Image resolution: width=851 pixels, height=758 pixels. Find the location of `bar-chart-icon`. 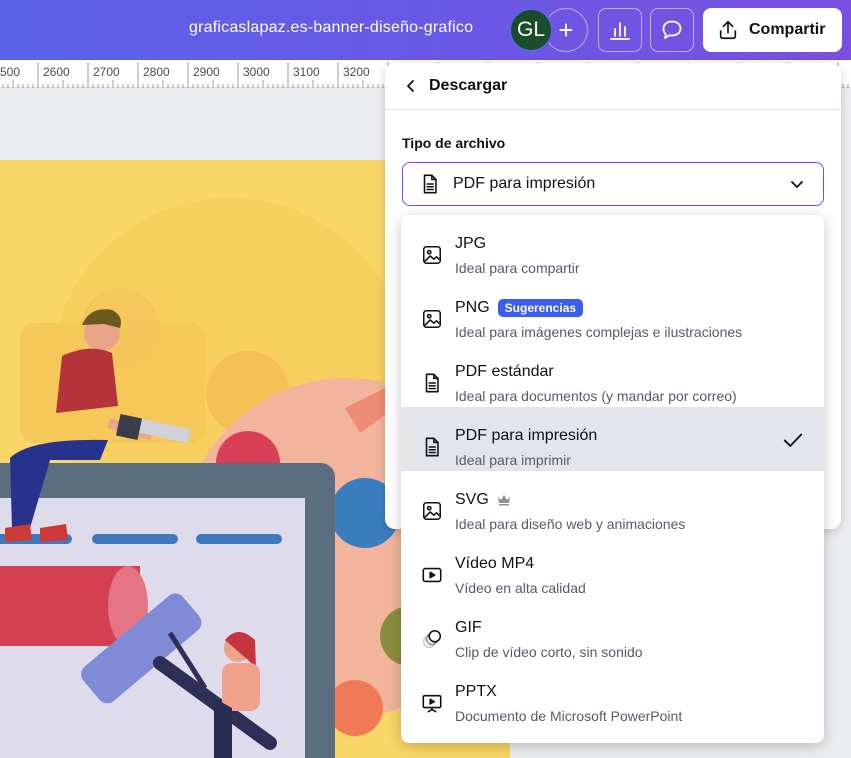

bar-chart-icon is located at coordinates (620, 31).